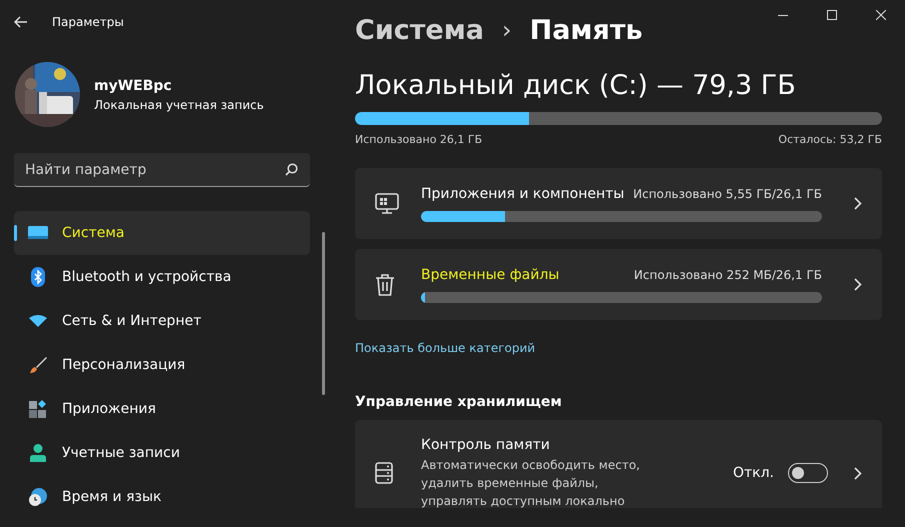 Image resolution: width=905 pixels, height=527 pixels. What do you see at coordinates (830, 139) in the screenshot?
I see `free-space-text: Осталось: 53,2 ГБ` at bounding box center [830, 139].